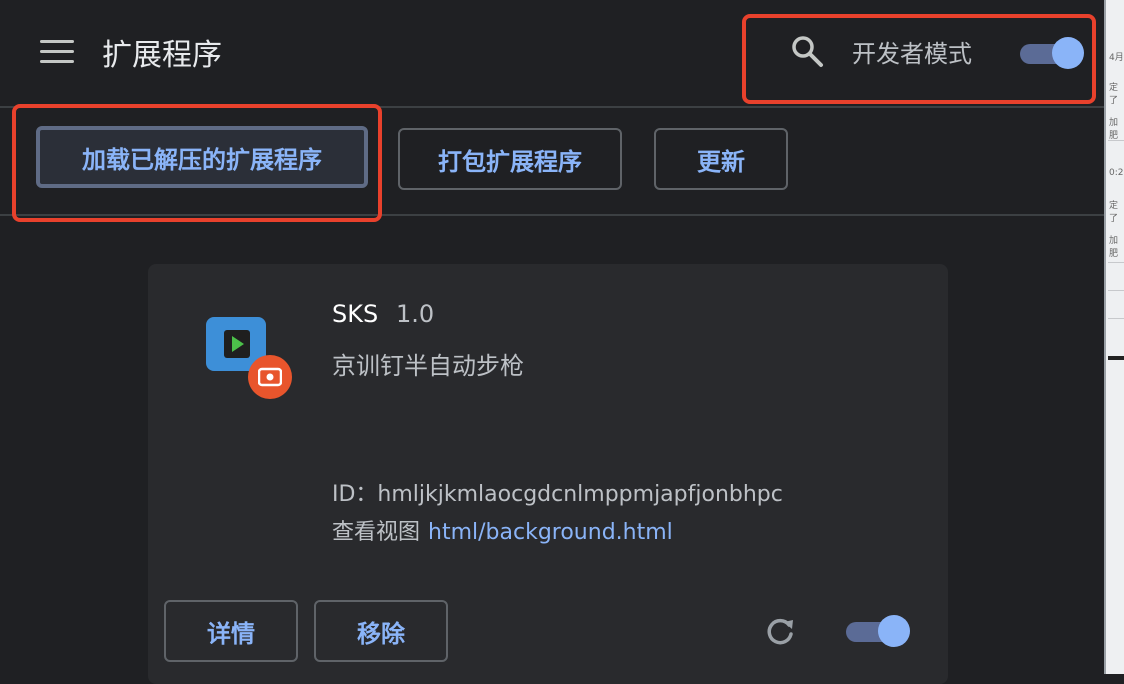 The image size is (1124, 684). Describe the element at coordinates (231, 631) in the screenshot. I see `details-button: 详情` at that location.